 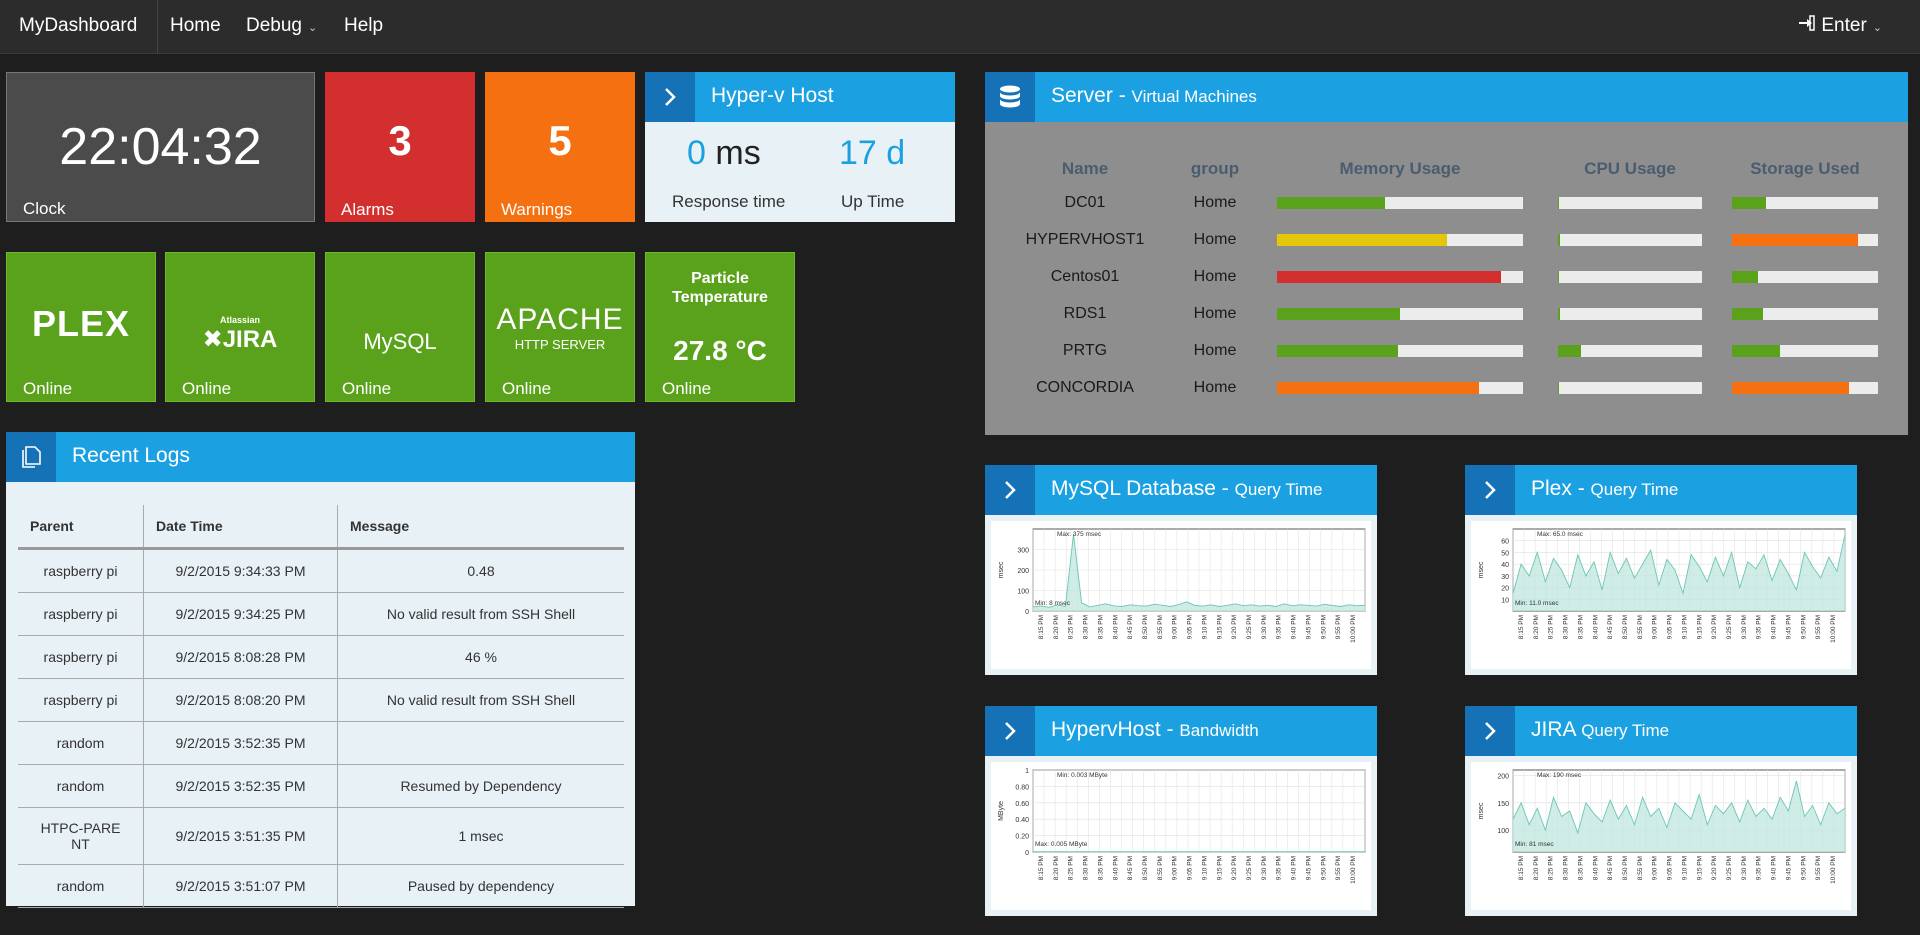 What do you see at coordinates (1503, 776) in the screenshot?
I see `y-tick-label: 200` at bounding box center [1503, 776].